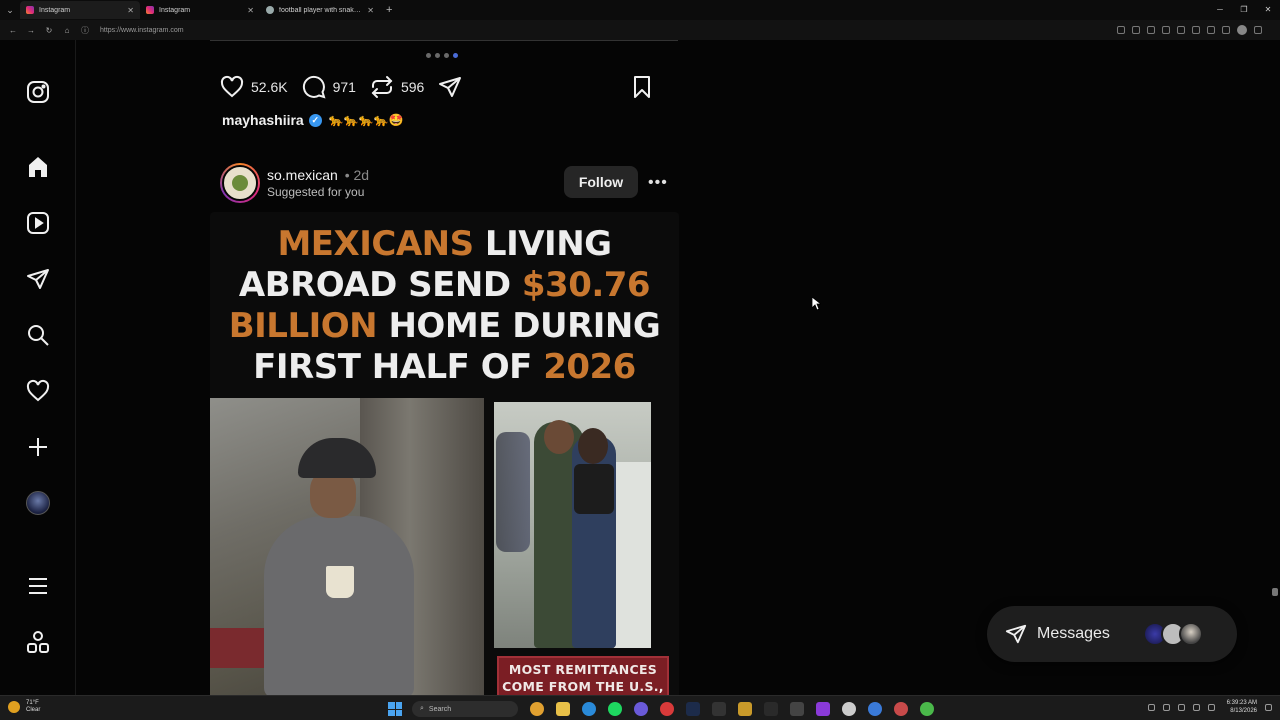 This screenshot has width=1280, height=720. I want to click on new-tab-button: +, so click(389, 10).